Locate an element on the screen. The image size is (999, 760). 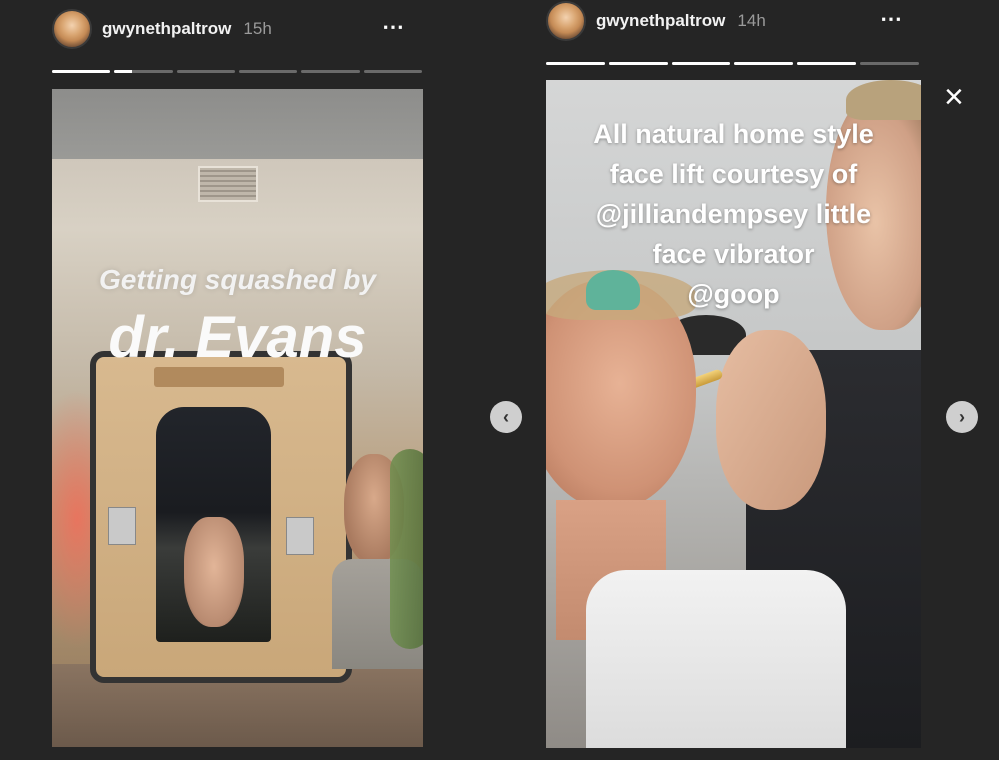
left-more-icon: ⋯ is located at coordinates (393, 27).